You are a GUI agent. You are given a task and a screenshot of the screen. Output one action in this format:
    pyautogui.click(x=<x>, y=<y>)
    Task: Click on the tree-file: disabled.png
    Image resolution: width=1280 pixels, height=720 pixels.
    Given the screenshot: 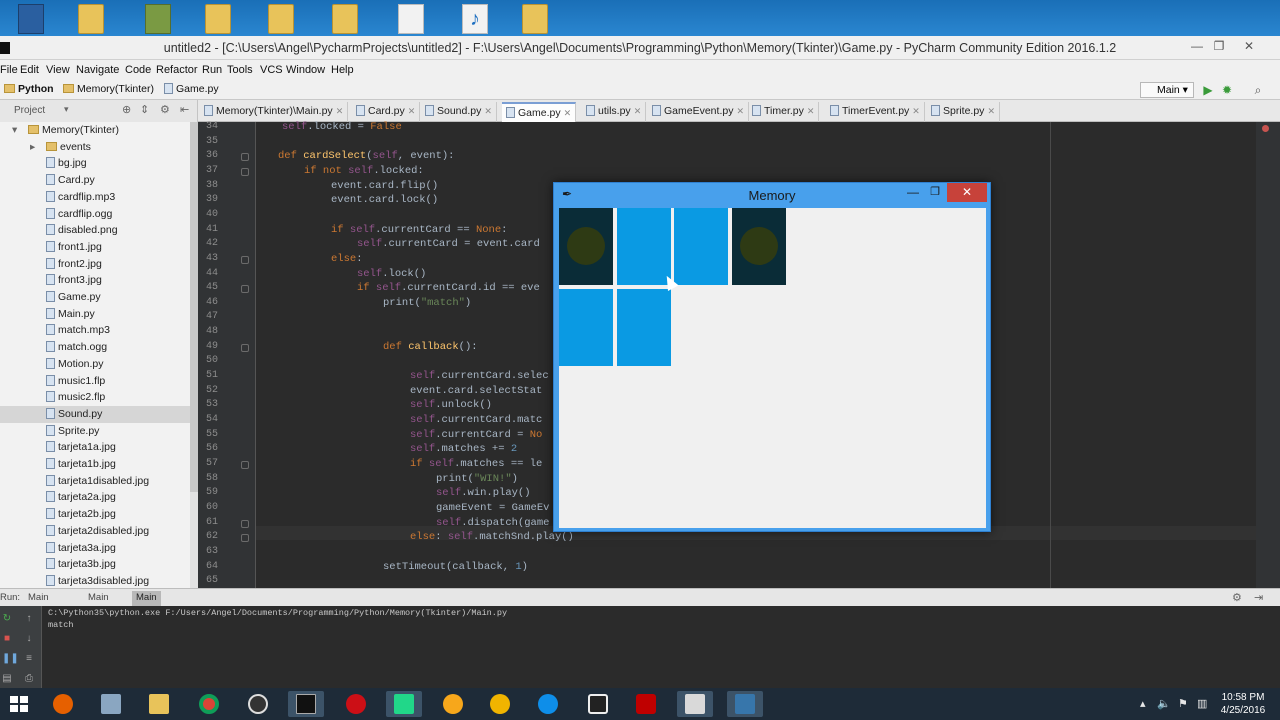 What is the action you would take?
    pyautogui.click(x=99, y=230)
    